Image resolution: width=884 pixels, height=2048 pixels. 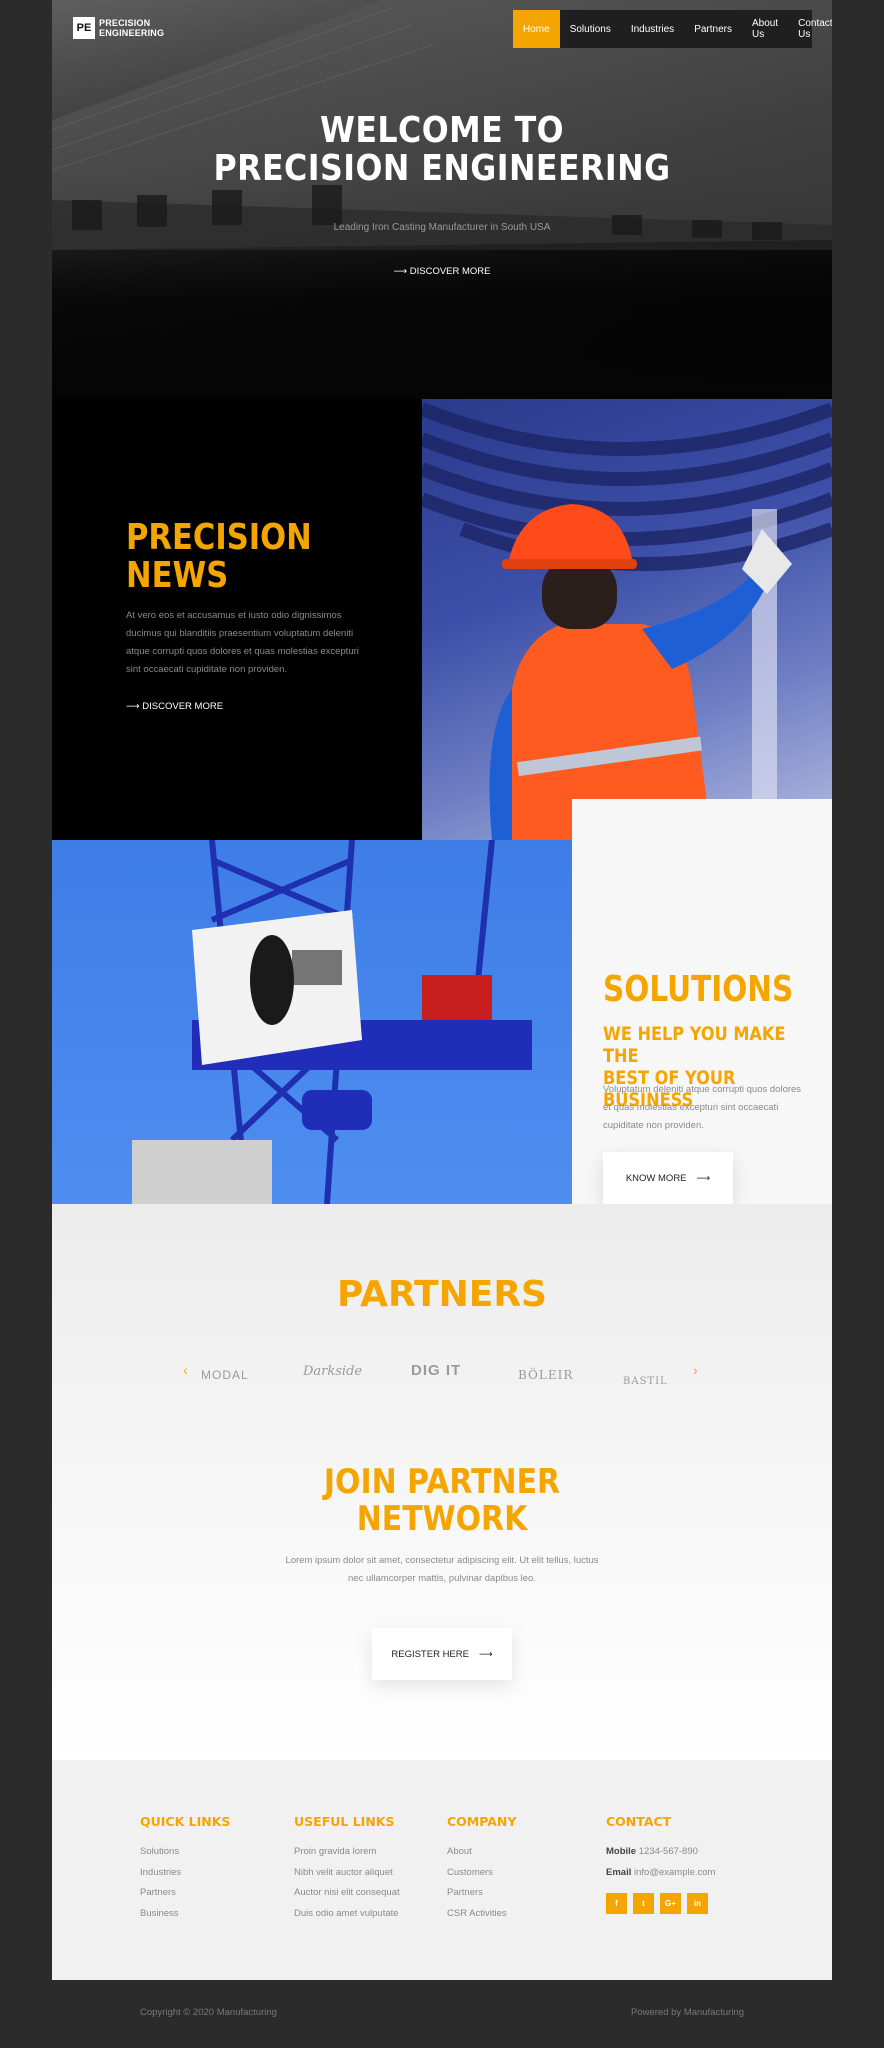 What do you see at coordinates (442, 1294) in the screenshot?
I see `partners-title: PARTNERS` at bounding box center [442, 1294].